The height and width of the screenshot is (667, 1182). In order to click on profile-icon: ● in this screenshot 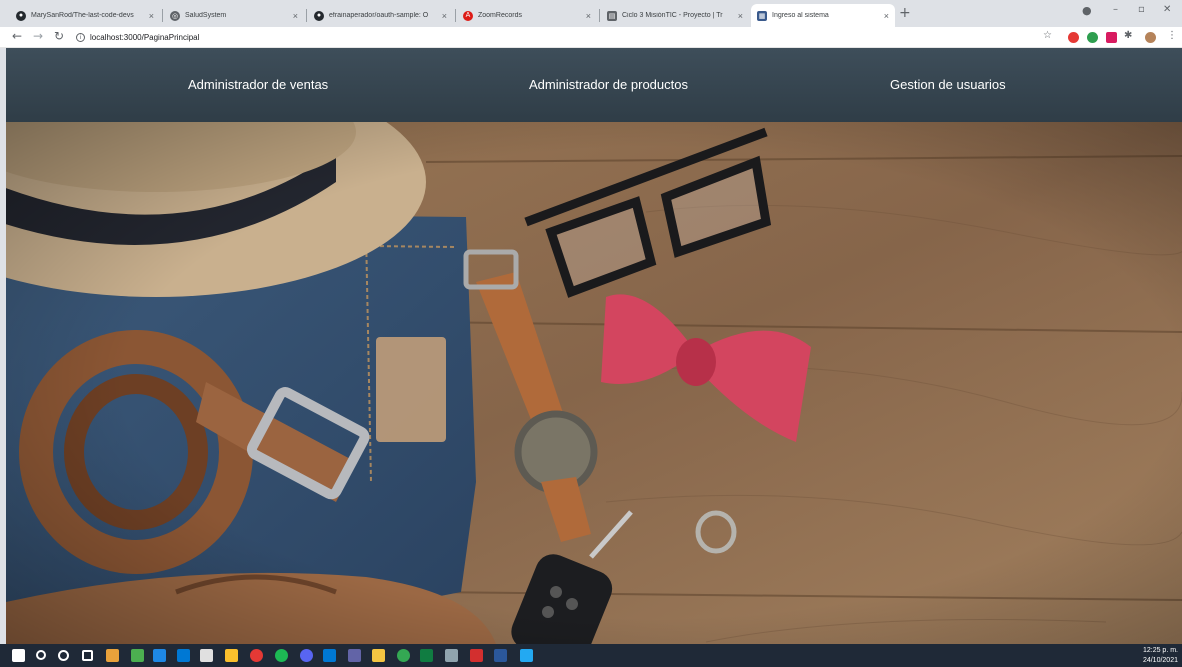, I will do `click(1087, 10)`.